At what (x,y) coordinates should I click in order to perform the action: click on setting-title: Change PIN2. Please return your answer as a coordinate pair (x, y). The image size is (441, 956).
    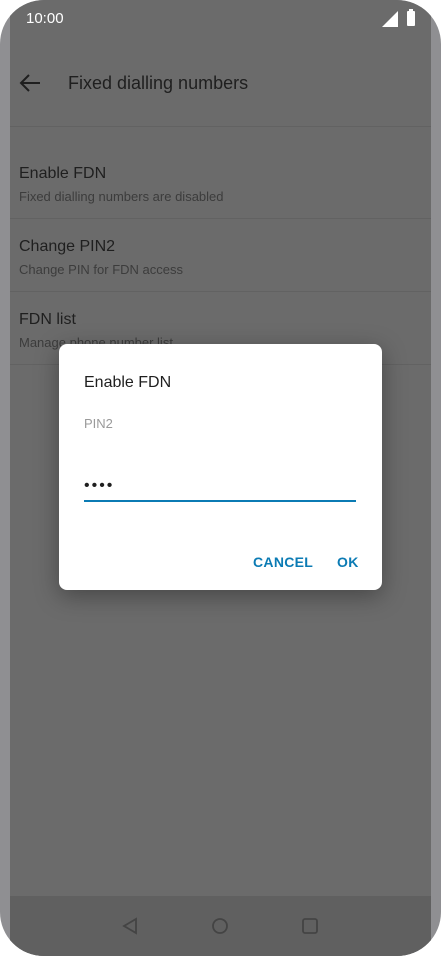
    Looking at the image, I should click on (67, 246).